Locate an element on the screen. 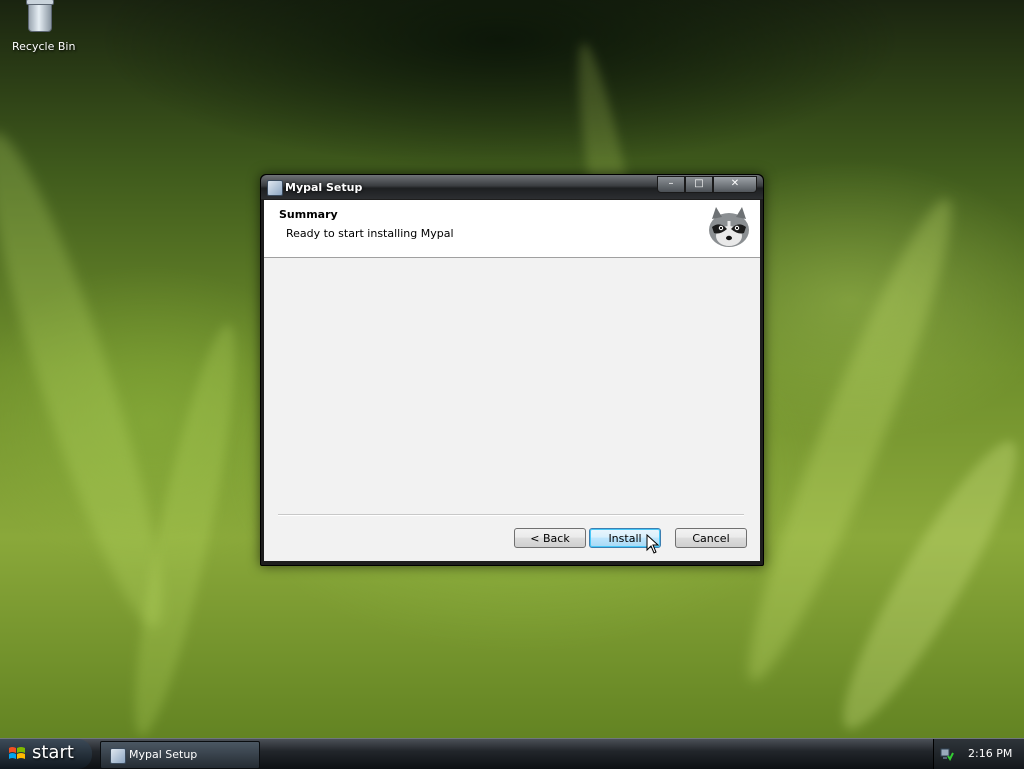 The width and height of the screenshot is (1024, 769). title-bar: Mypal Setup – □ ✕ is located at coordinates (512, 187).